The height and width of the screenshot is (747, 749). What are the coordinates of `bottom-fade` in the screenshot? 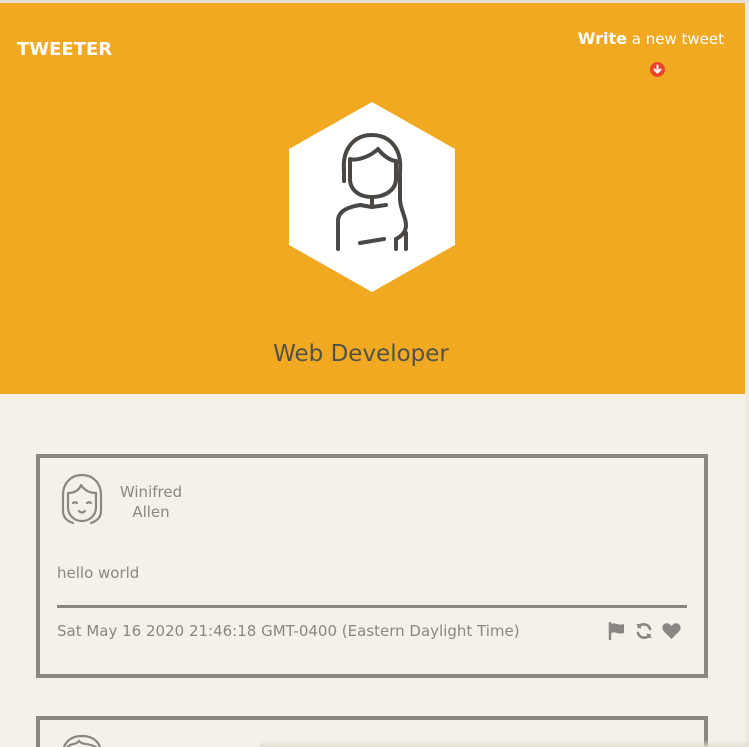 It's located at (504, 743).